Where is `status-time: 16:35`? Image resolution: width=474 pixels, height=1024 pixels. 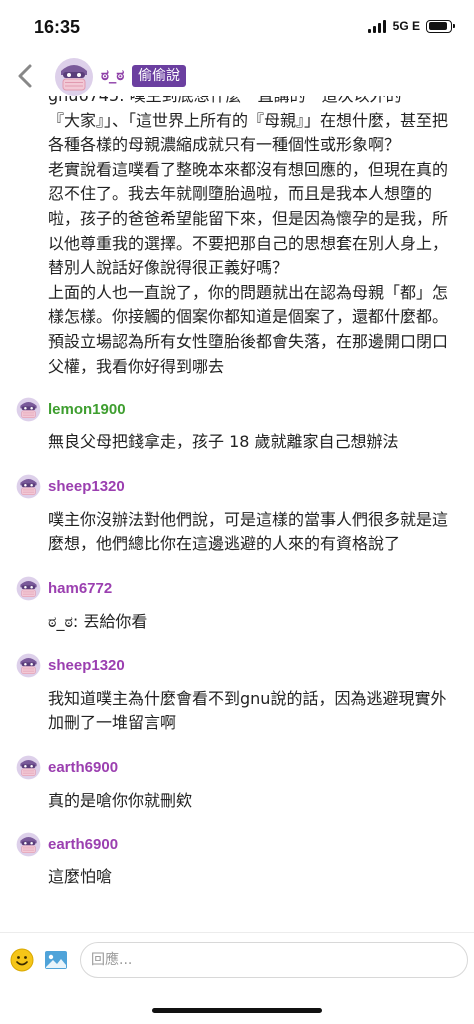
status-time: 16:35 is located at coordinates (57, 27).